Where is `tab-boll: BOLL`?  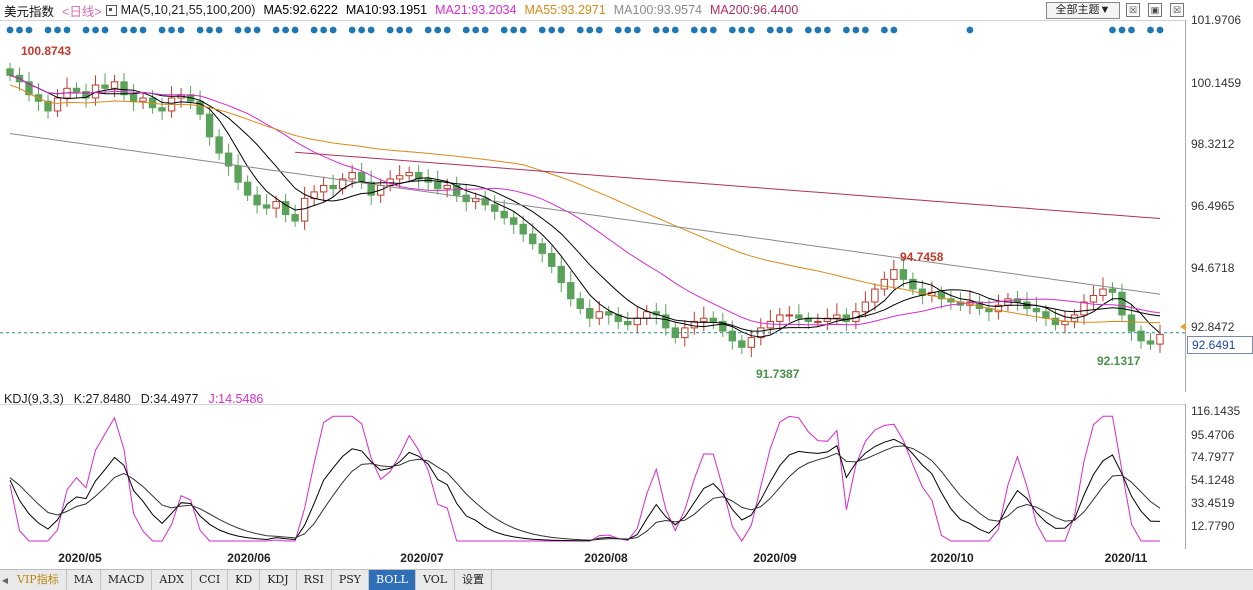
tab-boll: BOLL is located at coordinates (392, 580).